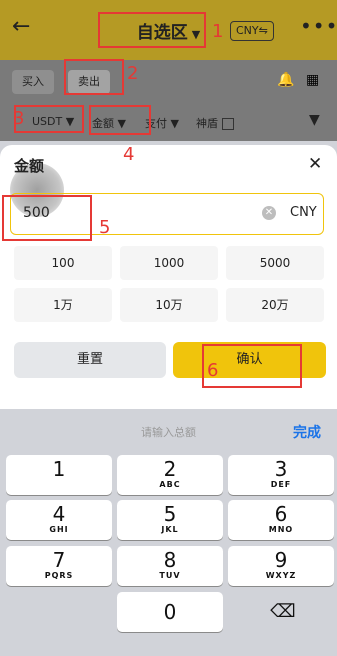 The height and width of the screenshot is (656, 337). I want to click on preset-5000: 5000, so click(275, 263).